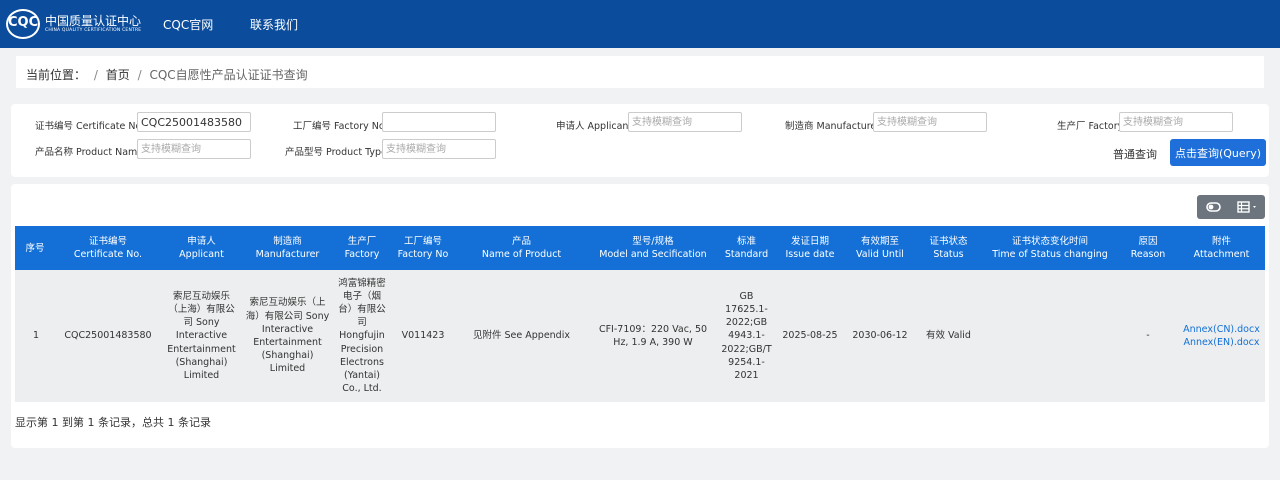 This screenshot has height=480, width=1280. I want to click on logo-title-cn: 中国质量认证中心, so click(93, 21).